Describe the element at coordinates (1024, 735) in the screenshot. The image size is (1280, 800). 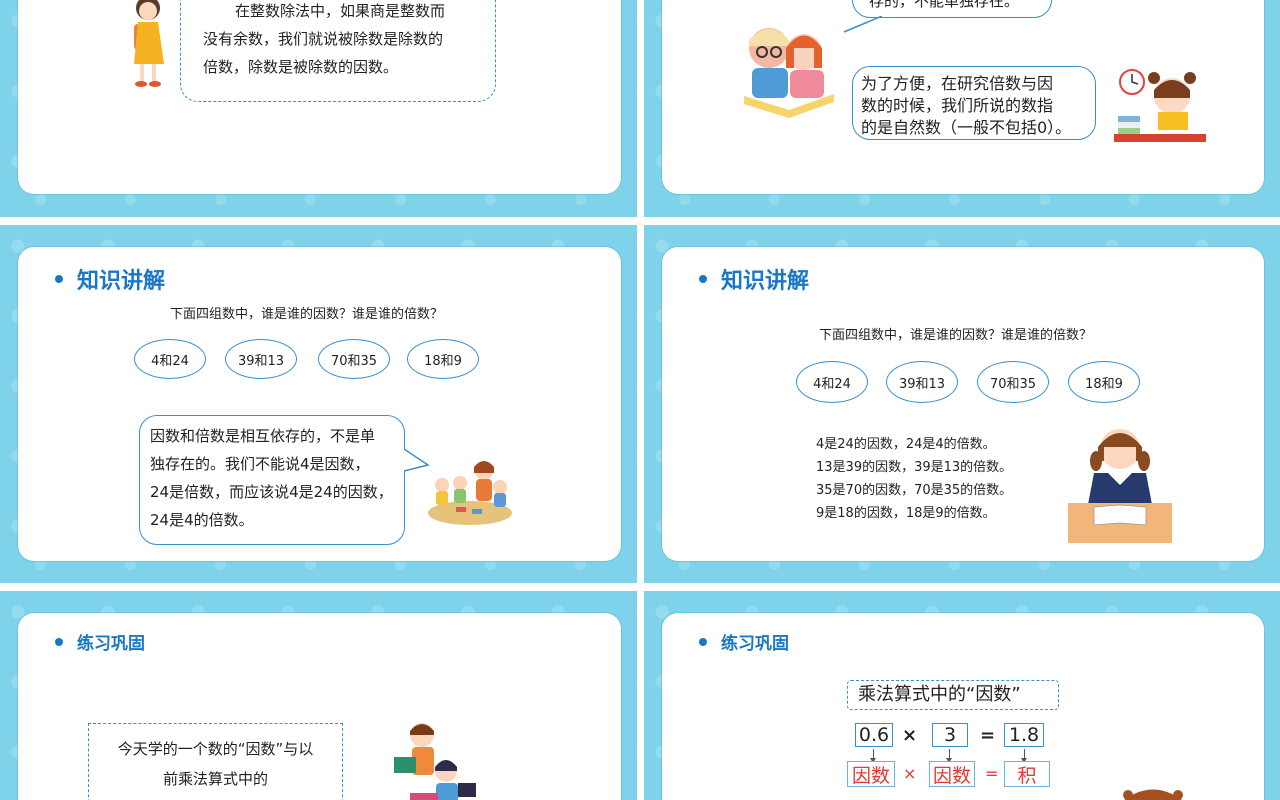
I see `product-value: 1.8` at that location.